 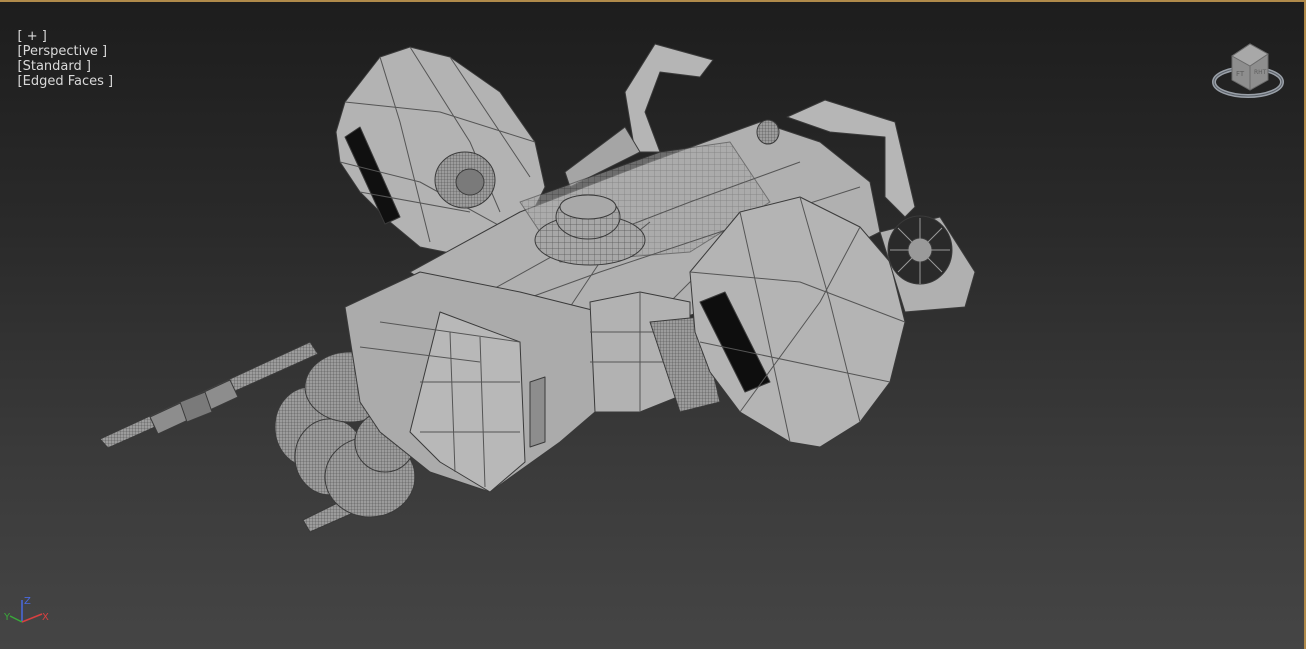 What do you see at coordinates (27, 601) in the screenshot?
I see `axis-z-label: Z` at bounding box center [27, 601].